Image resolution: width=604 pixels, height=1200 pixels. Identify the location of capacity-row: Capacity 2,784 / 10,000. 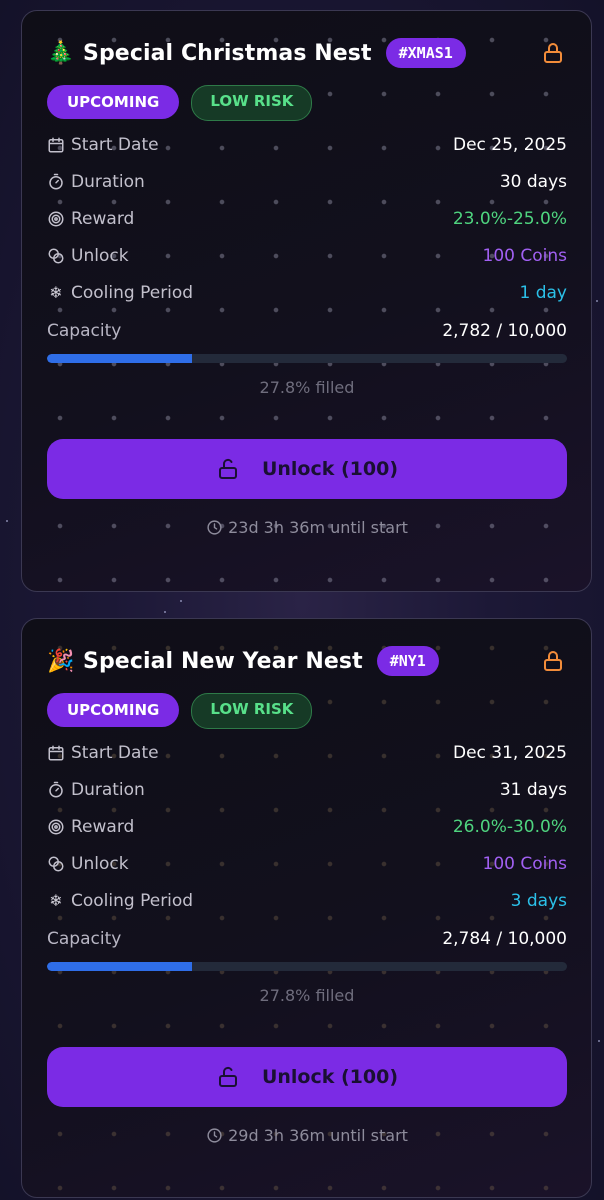
(307, 939).